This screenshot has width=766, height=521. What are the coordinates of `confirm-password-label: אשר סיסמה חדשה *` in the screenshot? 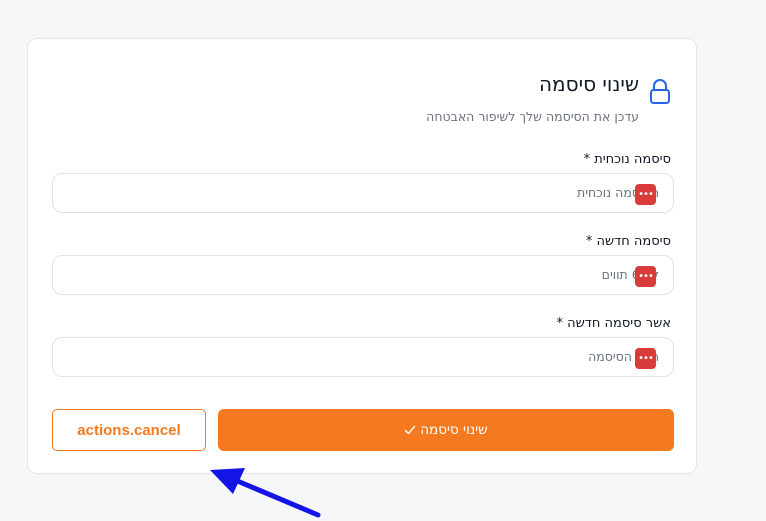 It's located at (613, 323).